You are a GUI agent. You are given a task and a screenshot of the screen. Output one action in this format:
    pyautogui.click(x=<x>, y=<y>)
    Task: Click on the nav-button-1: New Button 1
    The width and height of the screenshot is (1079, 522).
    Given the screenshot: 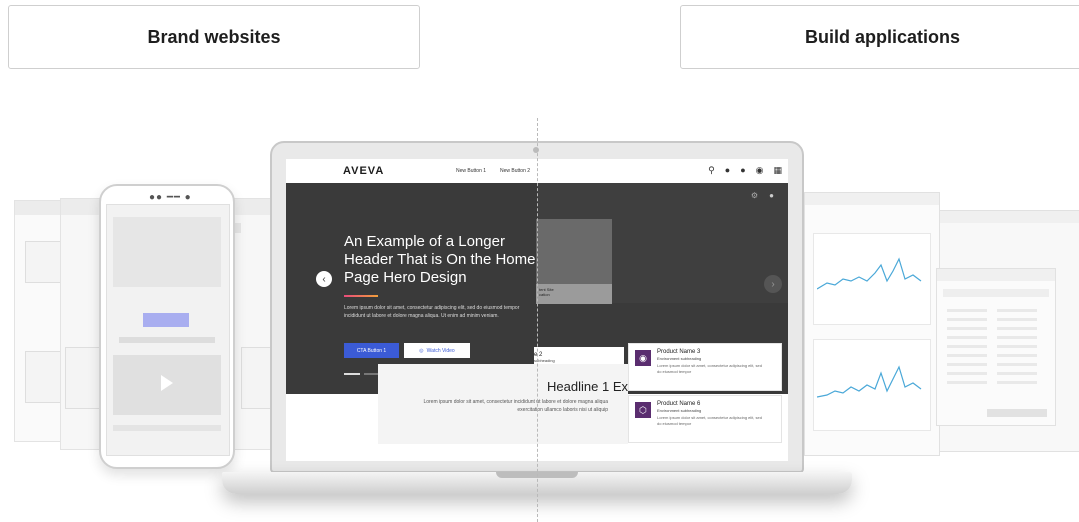 What is the action you would take?
    pyautogui.click(x=471, y=171)
    